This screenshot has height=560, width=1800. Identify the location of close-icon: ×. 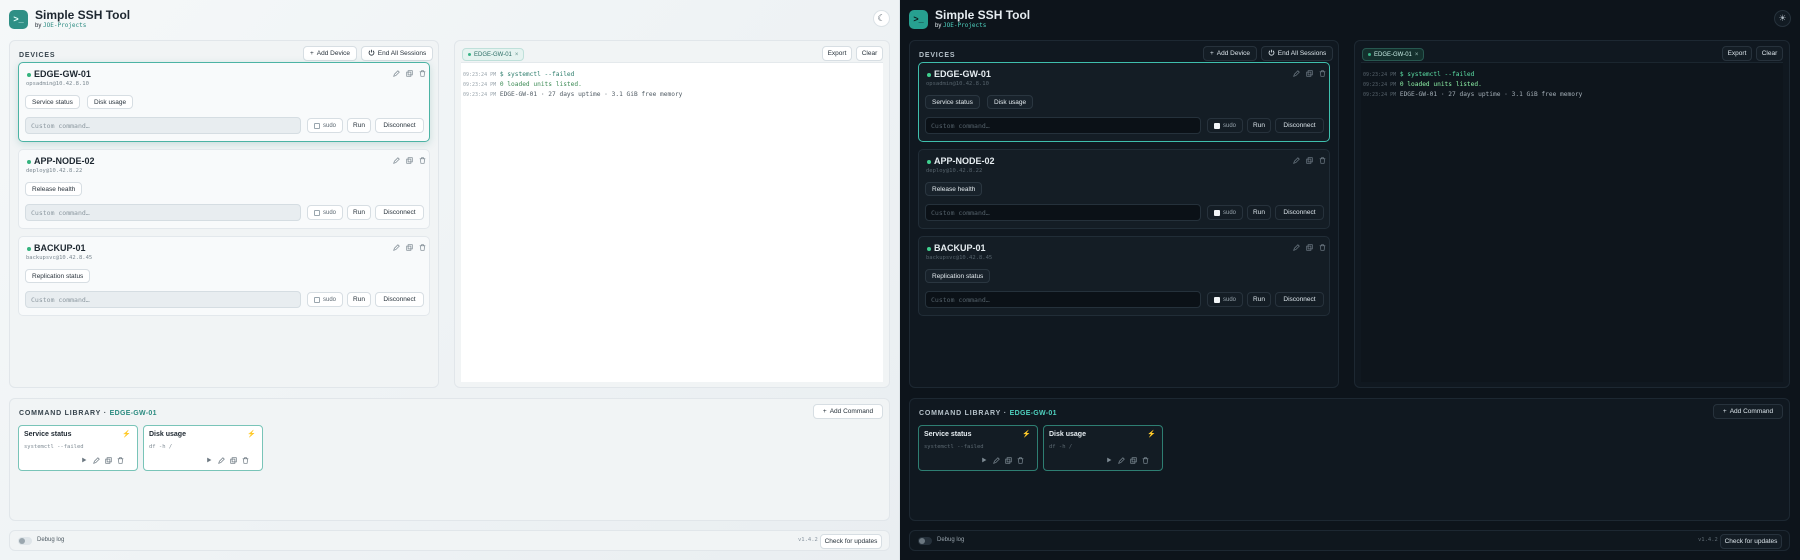
(1417, 55).